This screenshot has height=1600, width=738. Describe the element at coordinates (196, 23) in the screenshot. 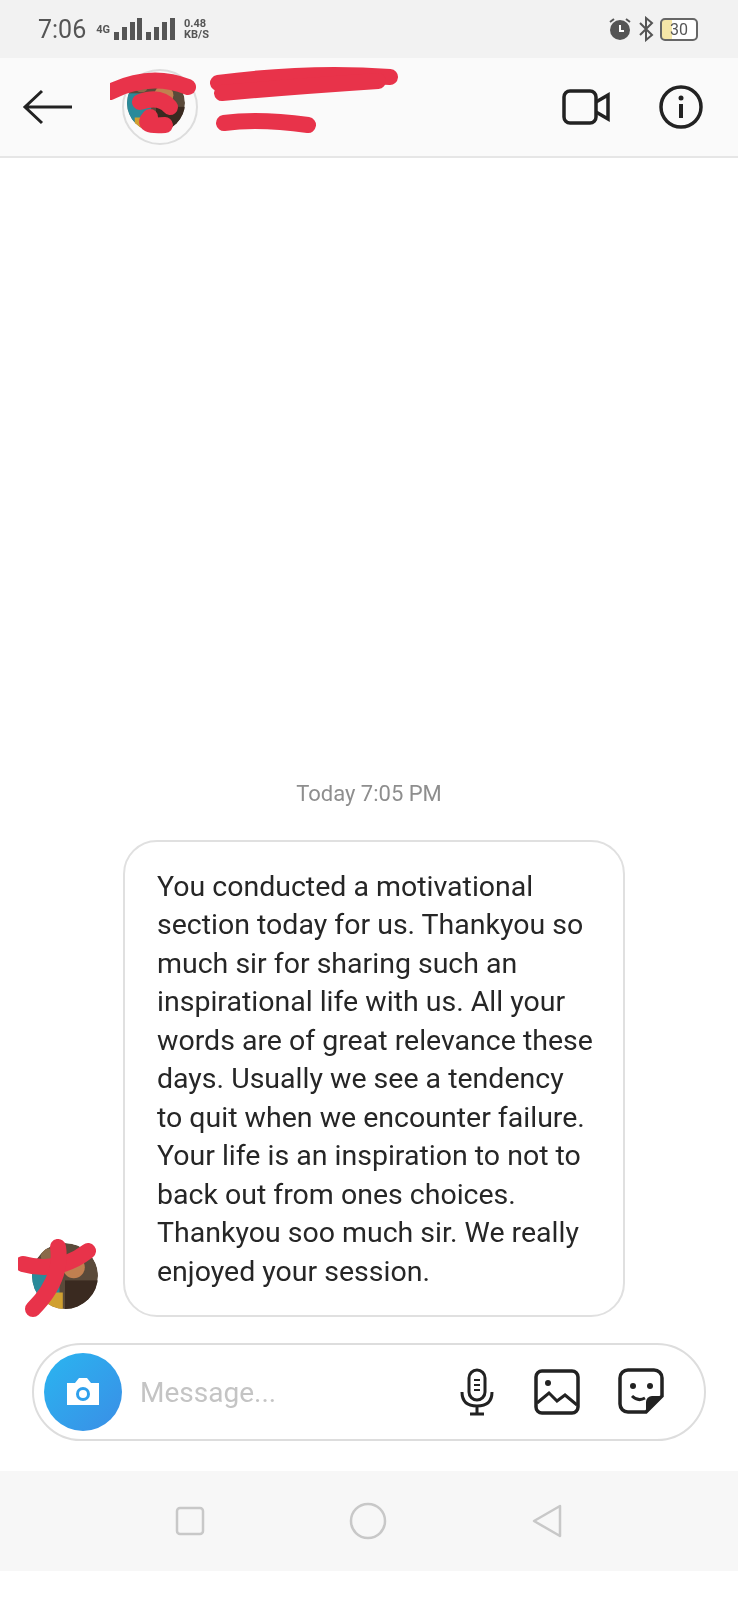

I see `speed-value: 0.48` at that location.